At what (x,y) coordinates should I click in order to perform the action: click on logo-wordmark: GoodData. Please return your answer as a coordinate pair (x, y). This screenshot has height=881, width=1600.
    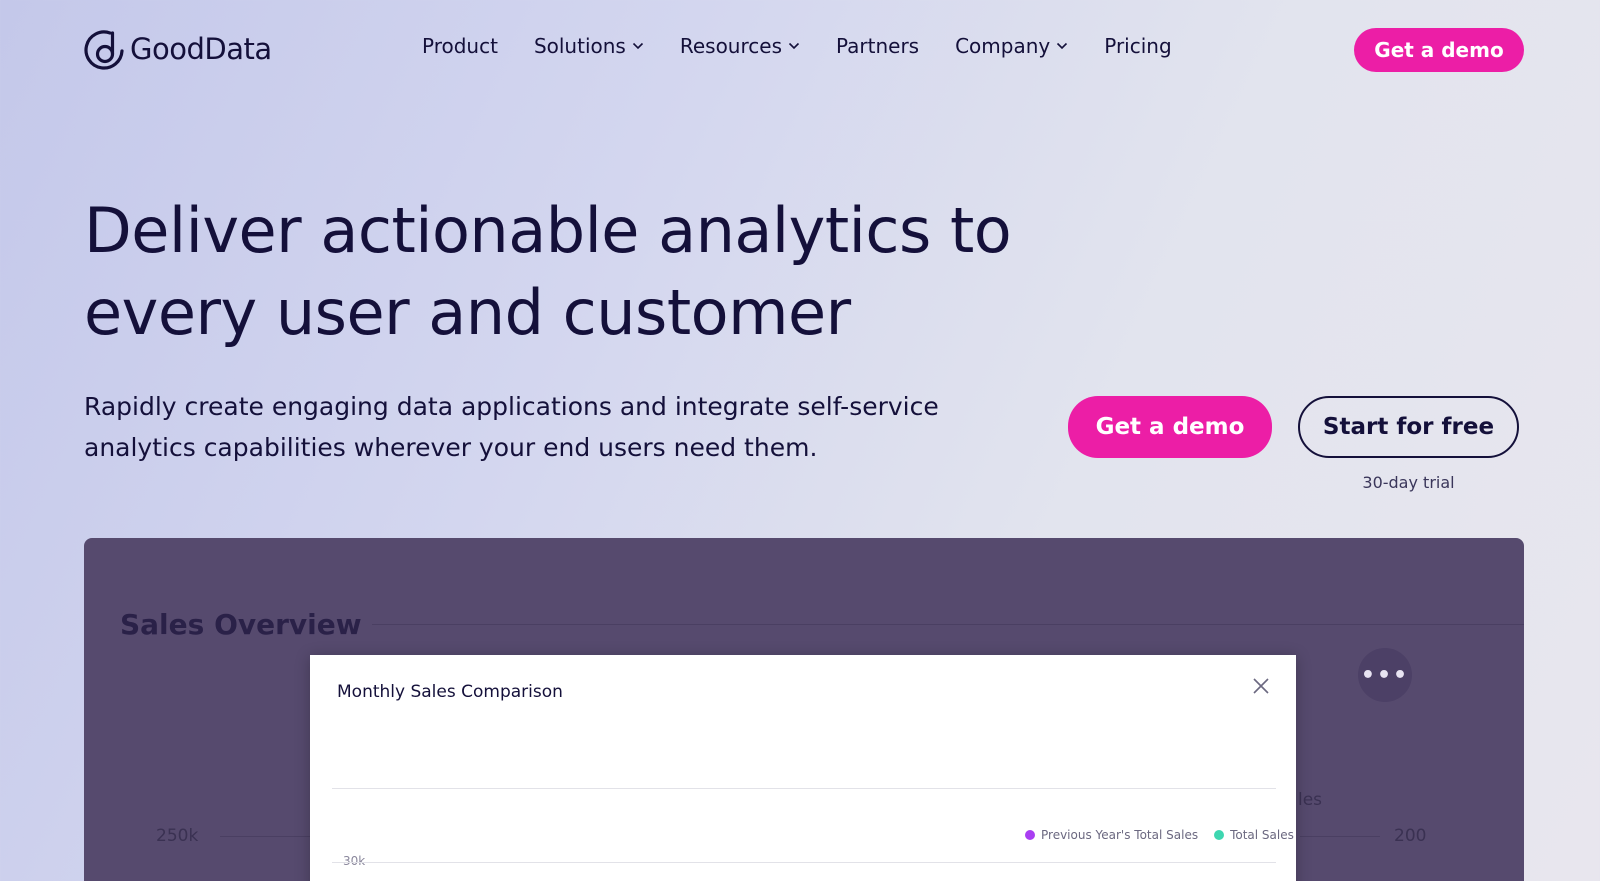
    Looking at the image, I should click on (201, 49).